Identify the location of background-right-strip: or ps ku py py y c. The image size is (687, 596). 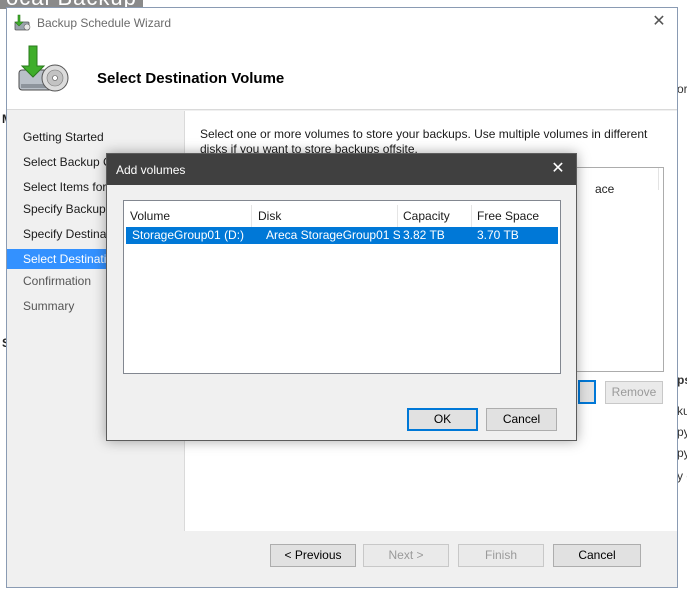
(682, 298).